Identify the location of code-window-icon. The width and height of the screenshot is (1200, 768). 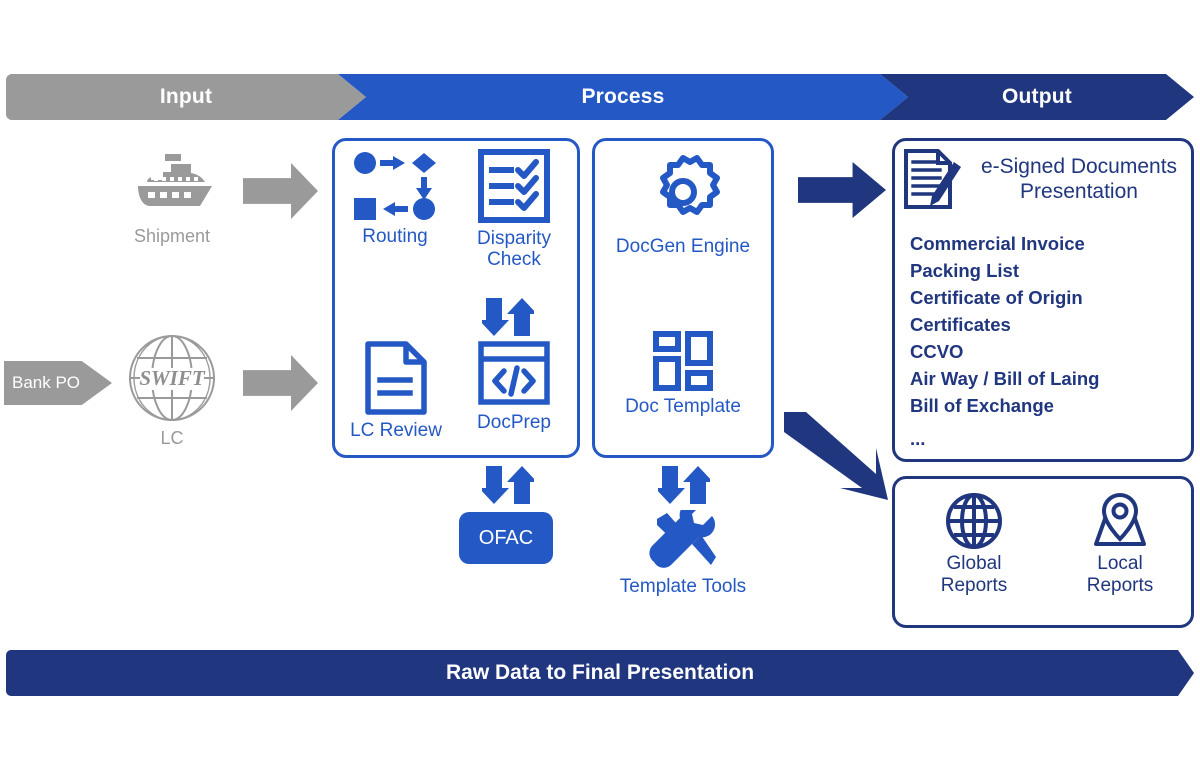
(514, 374).